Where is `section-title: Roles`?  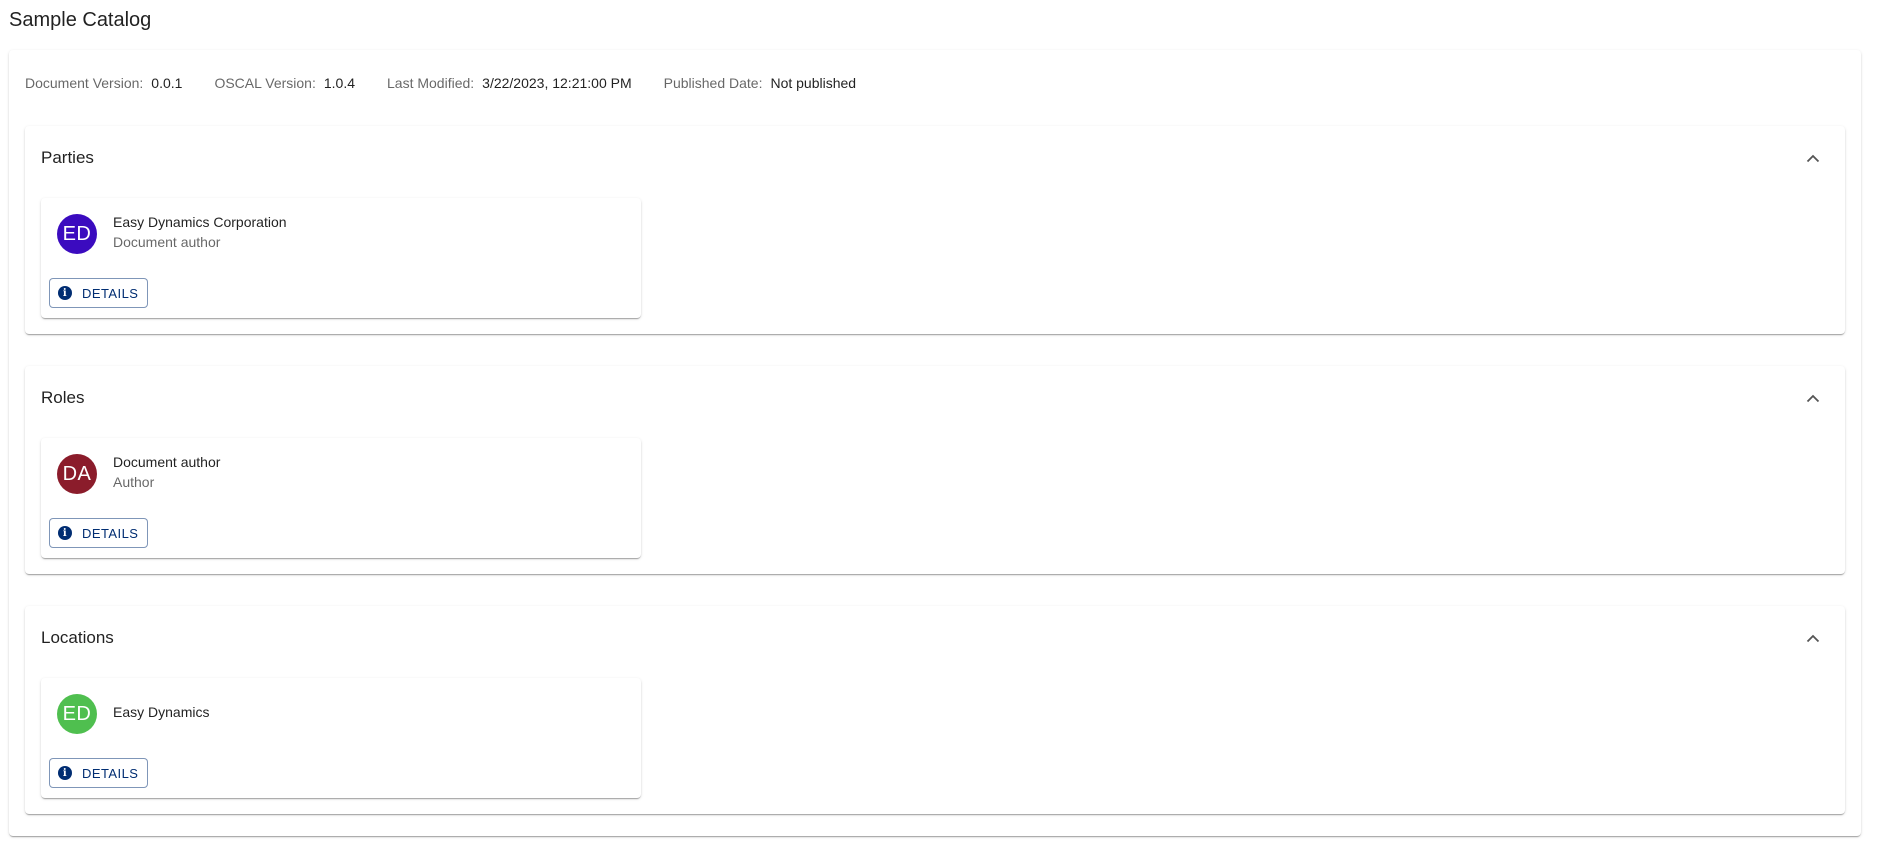
section-title: Roles is located at coordinates (63, 397).